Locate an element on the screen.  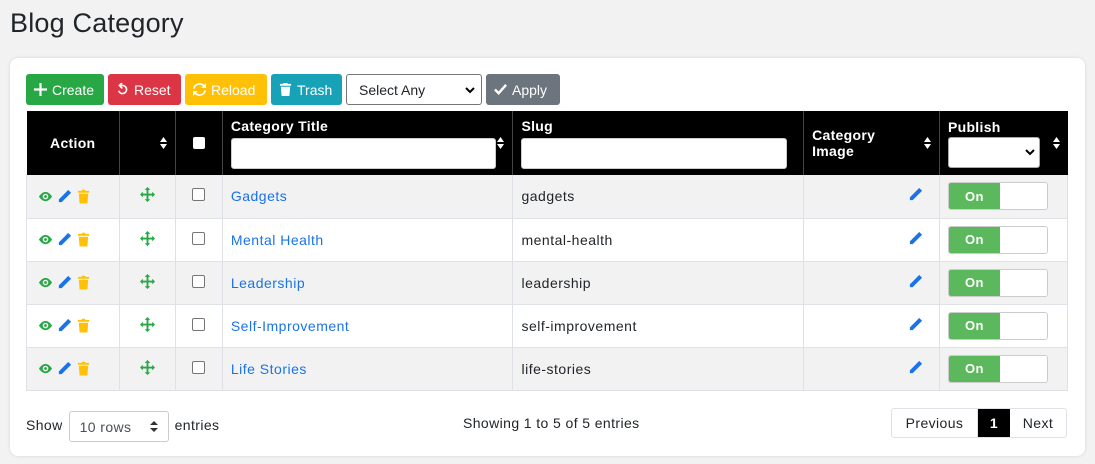
table-info: Showing 1 to 5 of 5 entries is located at coordinates (551, 423).